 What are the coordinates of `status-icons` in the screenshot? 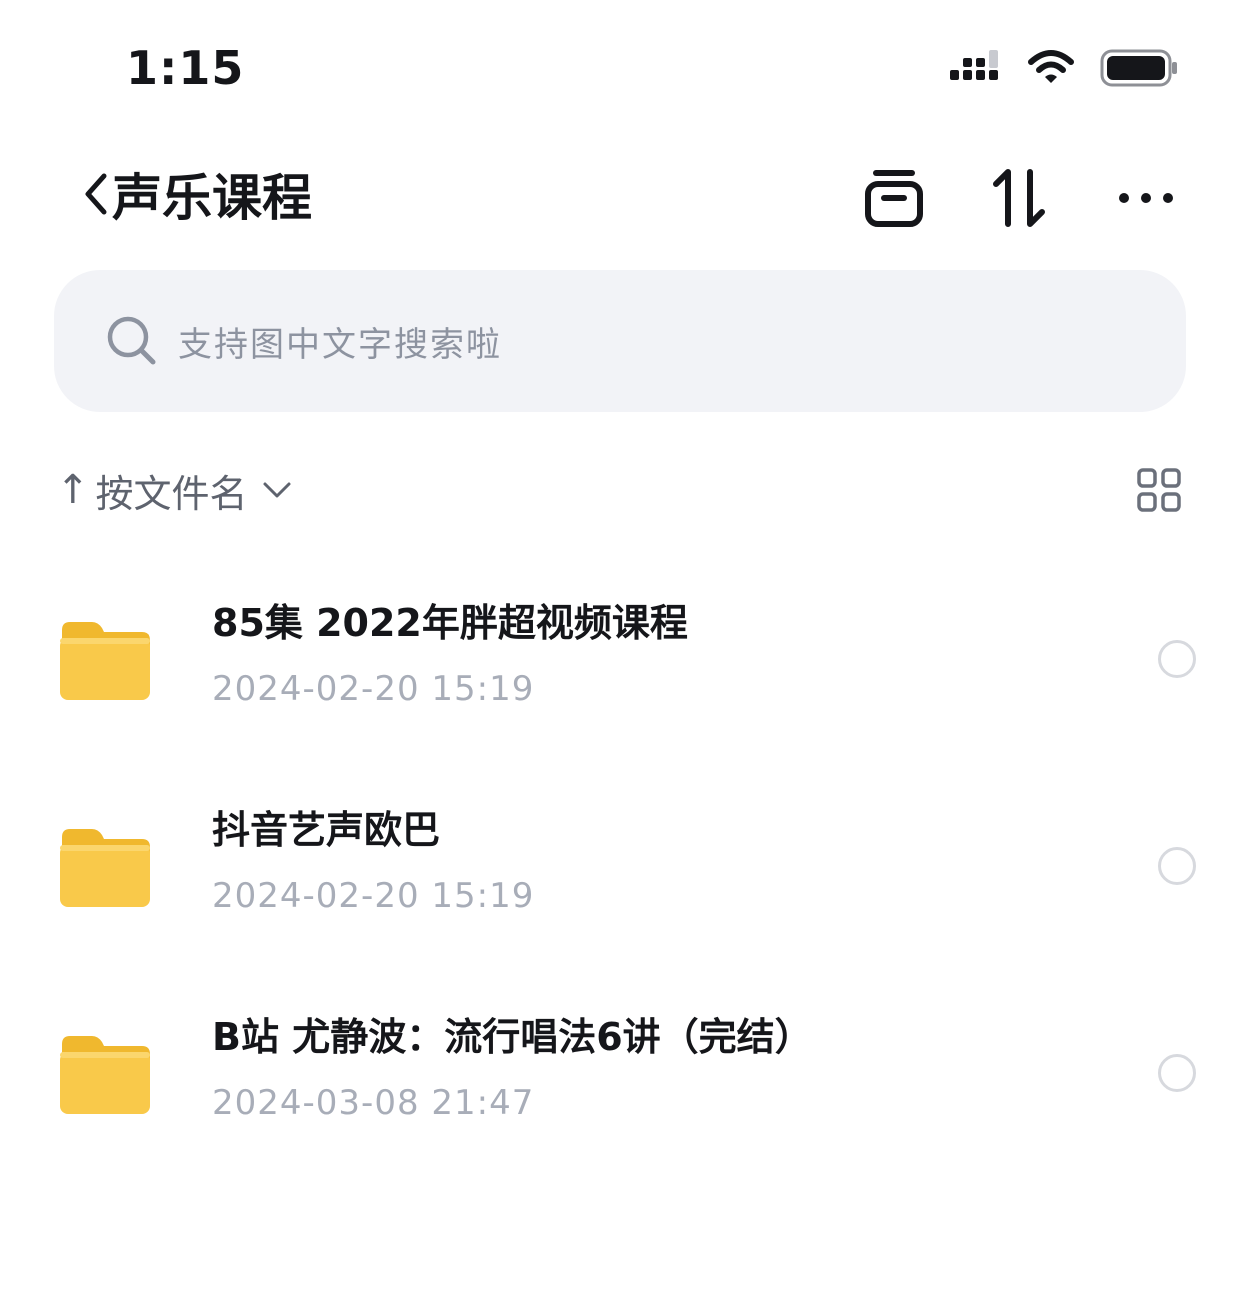 It's located at (1064, 68).